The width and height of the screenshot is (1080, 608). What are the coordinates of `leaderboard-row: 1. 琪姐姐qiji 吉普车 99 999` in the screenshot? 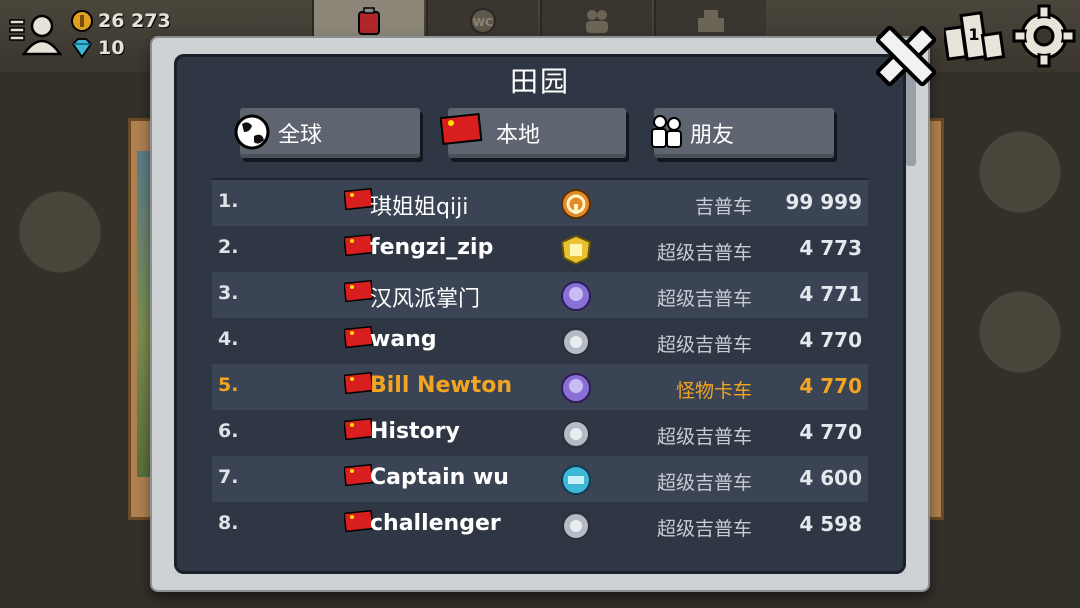 It's located at (540, 203).